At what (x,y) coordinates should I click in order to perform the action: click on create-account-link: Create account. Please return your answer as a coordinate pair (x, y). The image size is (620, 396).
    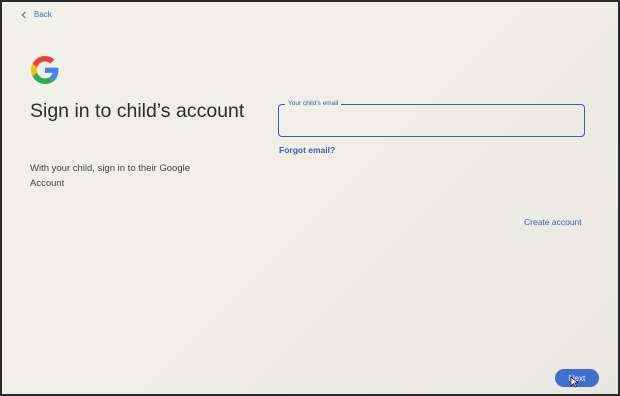
    Looking at the image, I should click on (553, 222).